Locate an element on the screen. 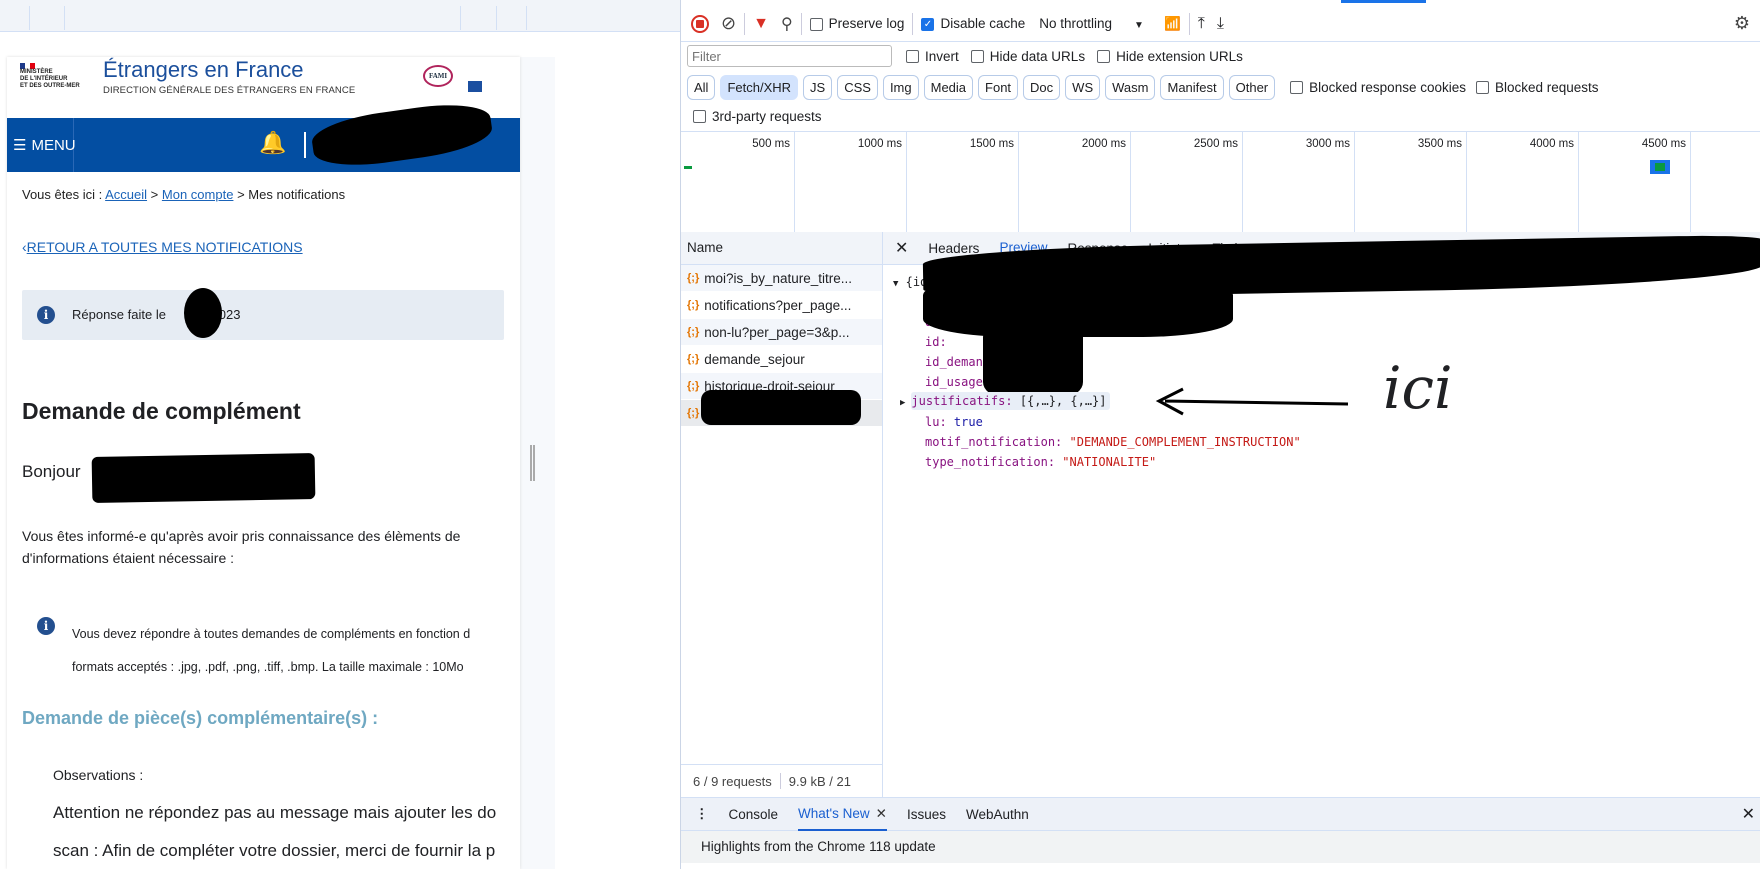  subheading: Demande de pièce(s) complémentaire(s) : is located at coordinates (200, 718).